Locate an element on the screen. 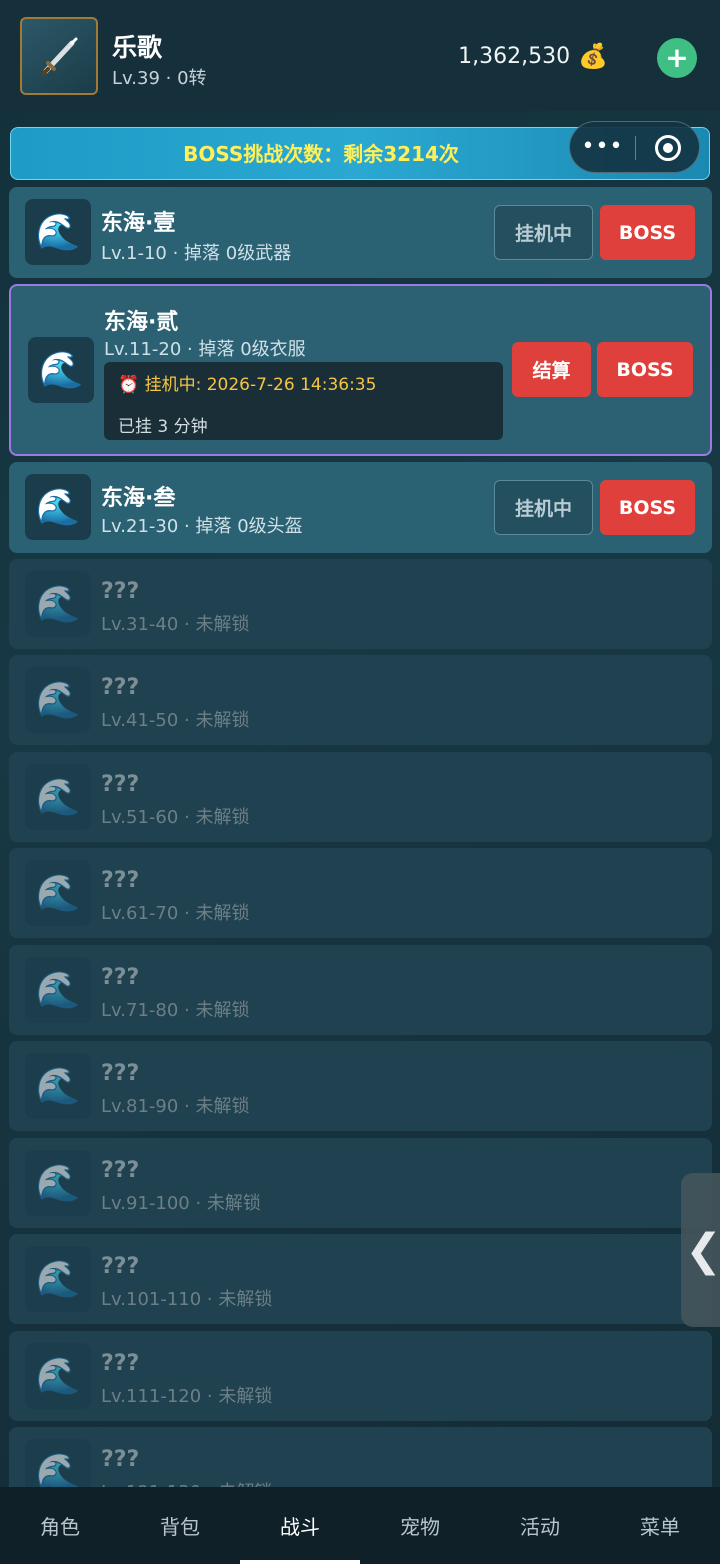  map-info: Lv.61-70 · 未解锁 is located at coordinates (175, 913).